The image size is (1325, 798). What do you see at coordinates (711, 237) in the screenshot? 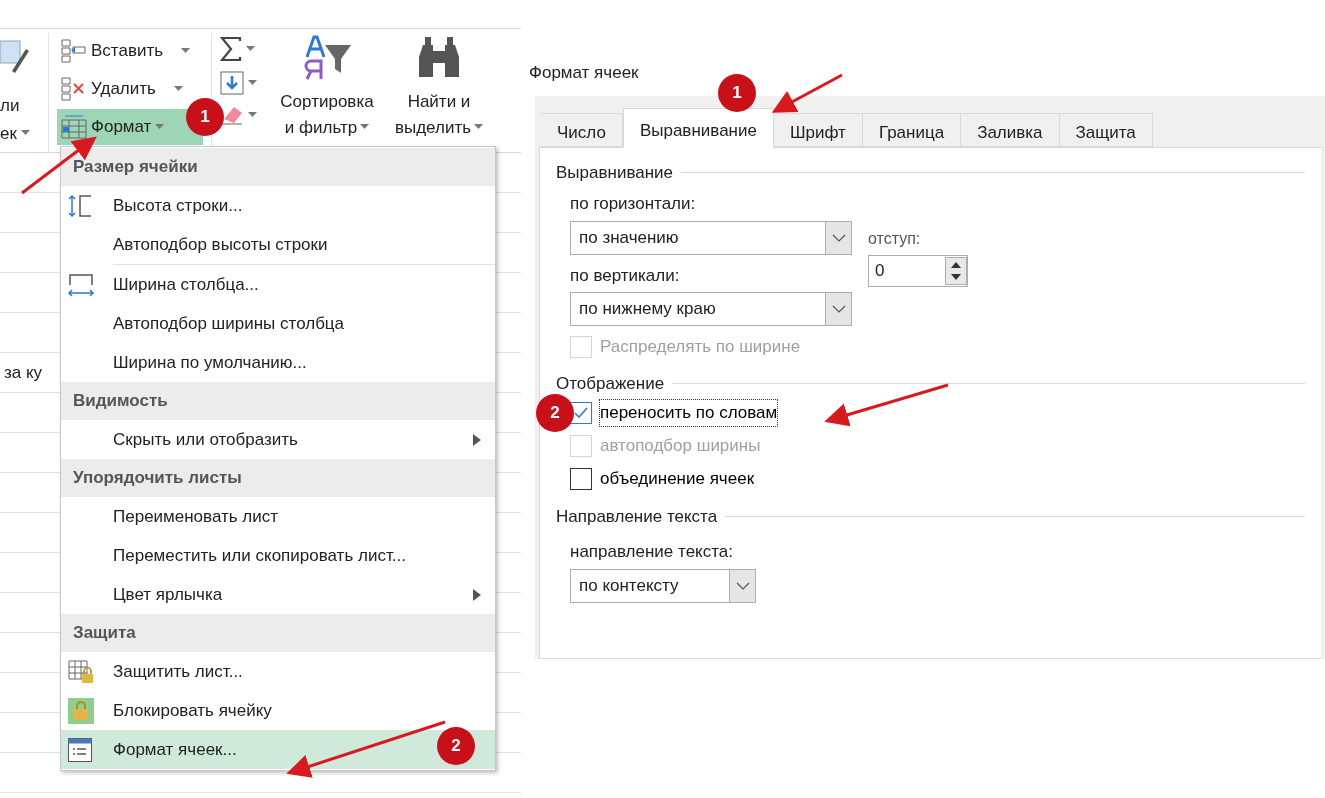
I see `dropdown-field: по значению` at bounding box center [711, 237].